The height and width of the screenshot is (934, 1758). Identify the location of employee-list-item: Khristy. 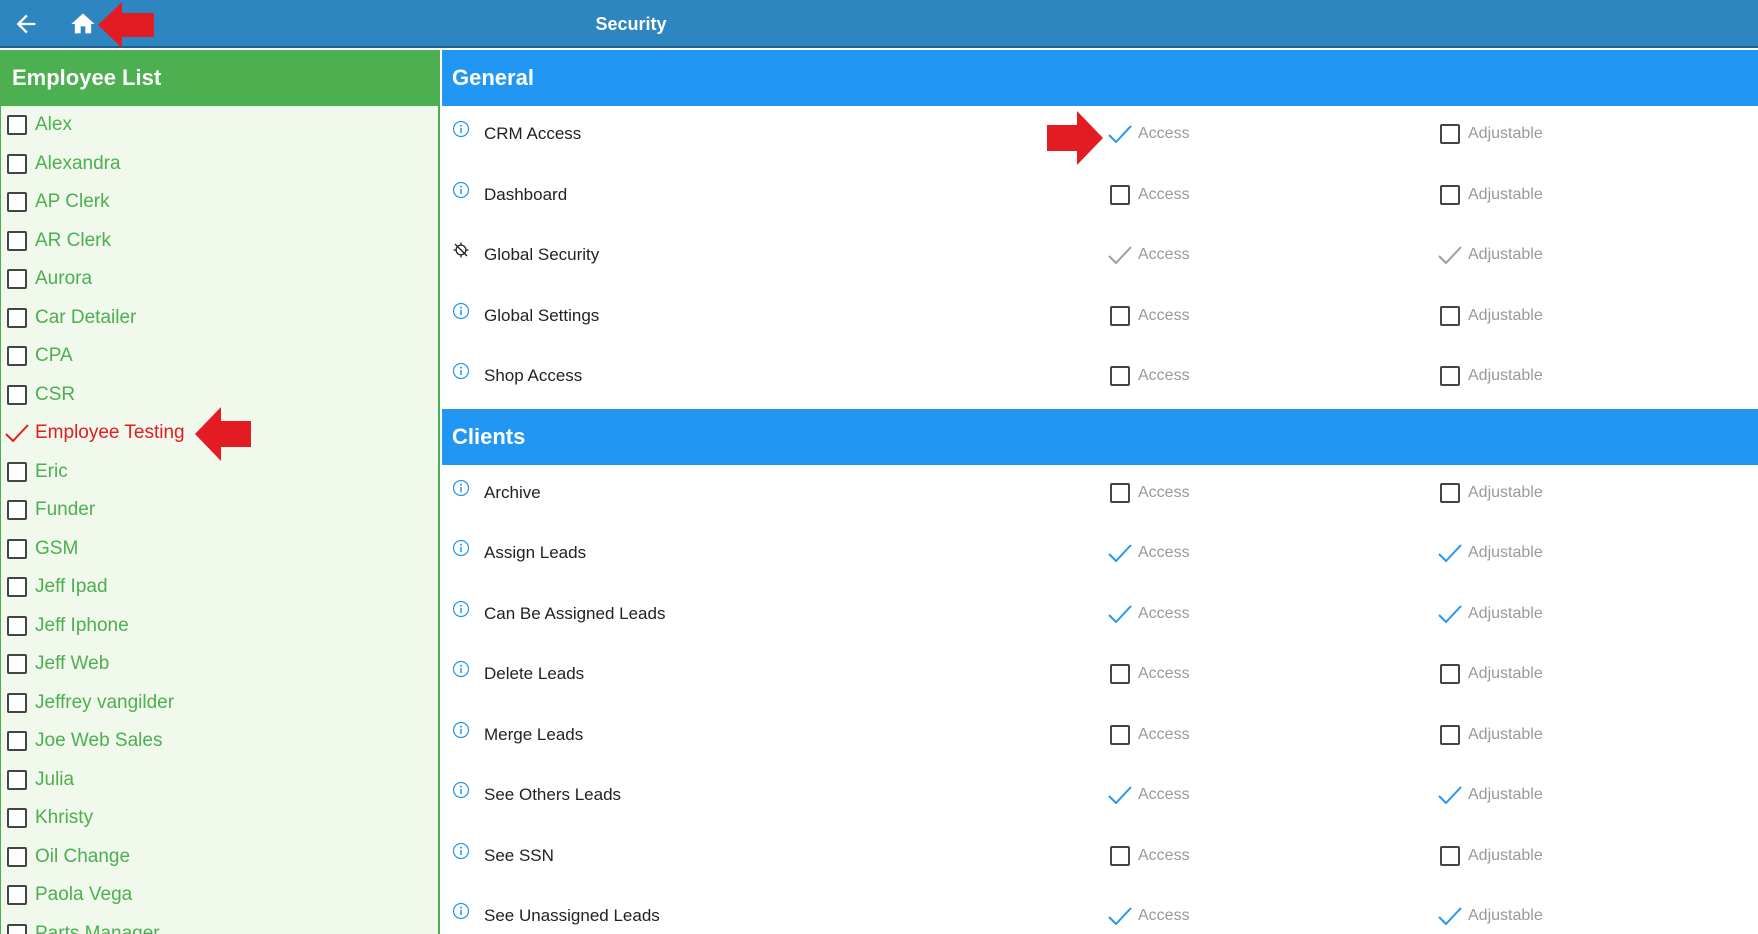
(219, 818).